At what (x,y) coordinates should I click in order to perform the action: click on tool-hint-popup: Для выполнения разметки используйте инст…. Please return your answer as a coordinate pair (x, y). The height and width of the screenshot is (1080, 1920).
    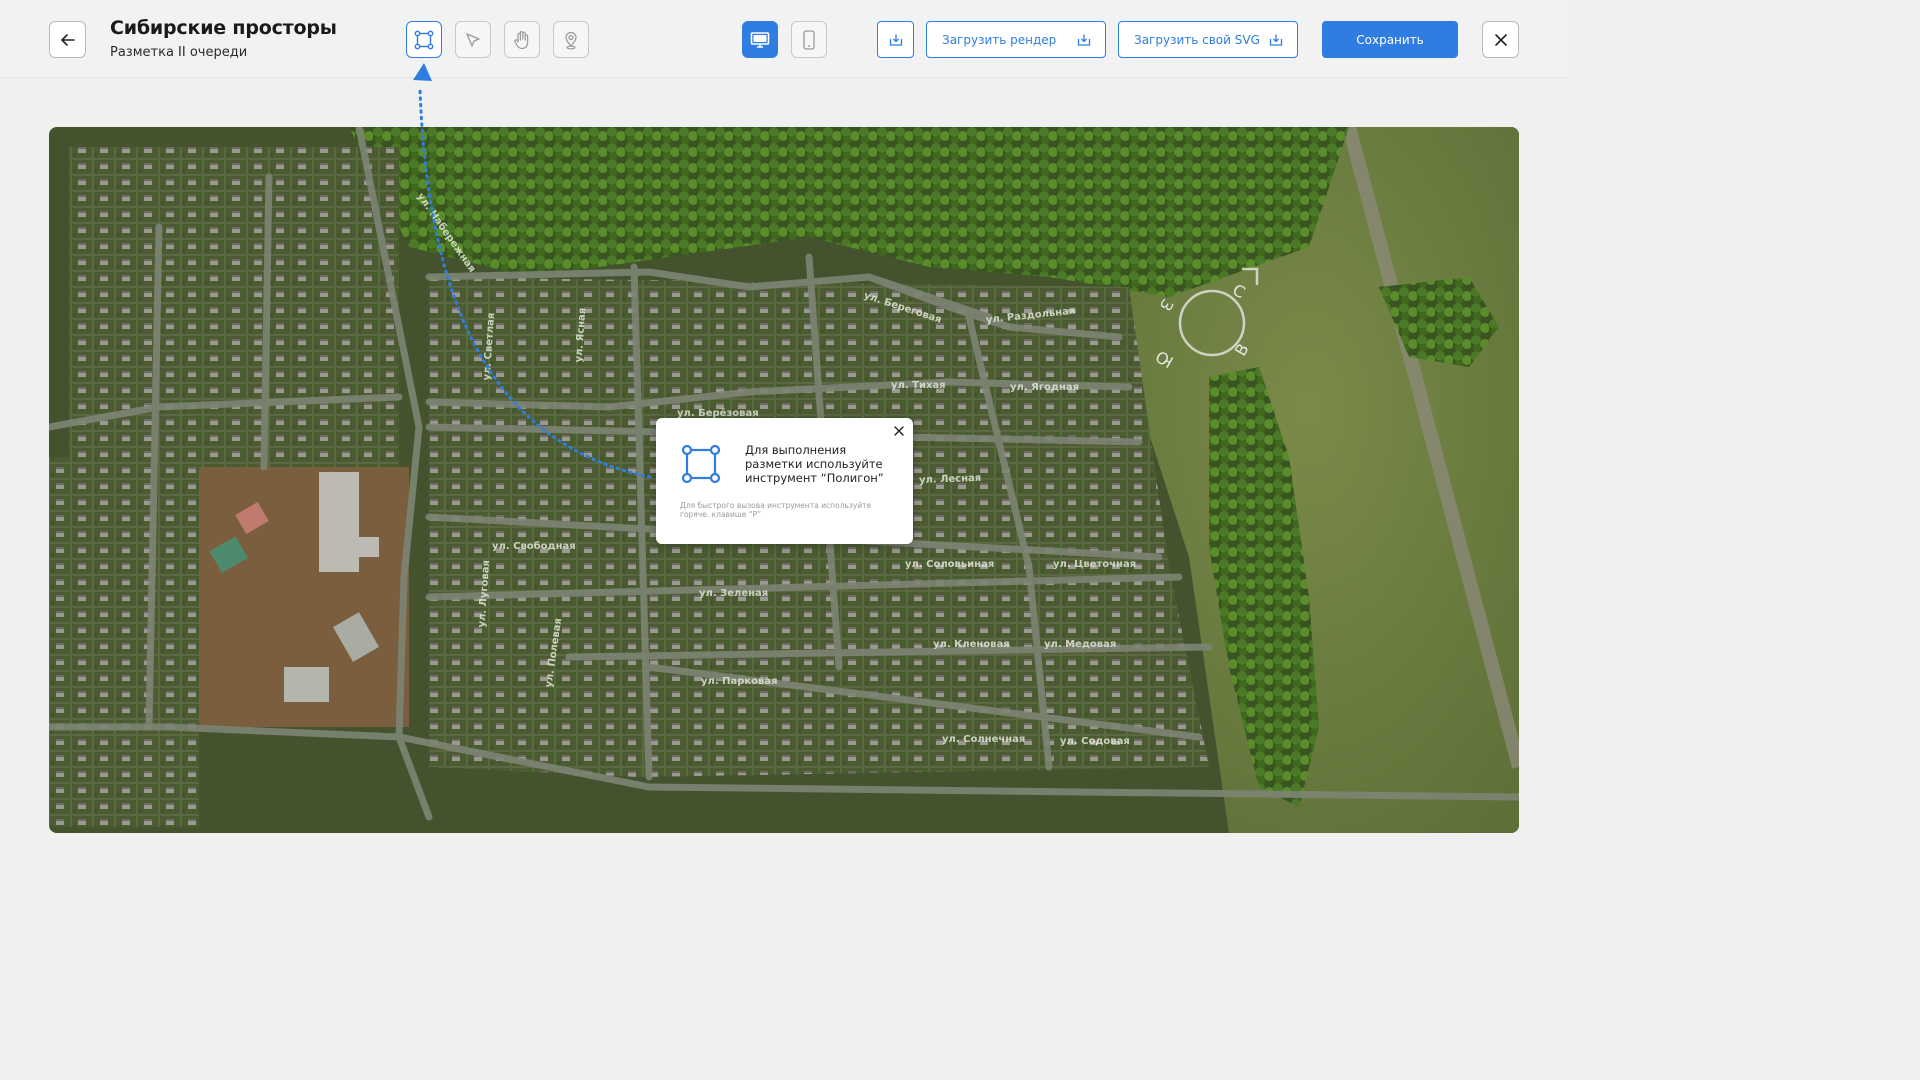
    Looking at the image, I should click on (784, 481).